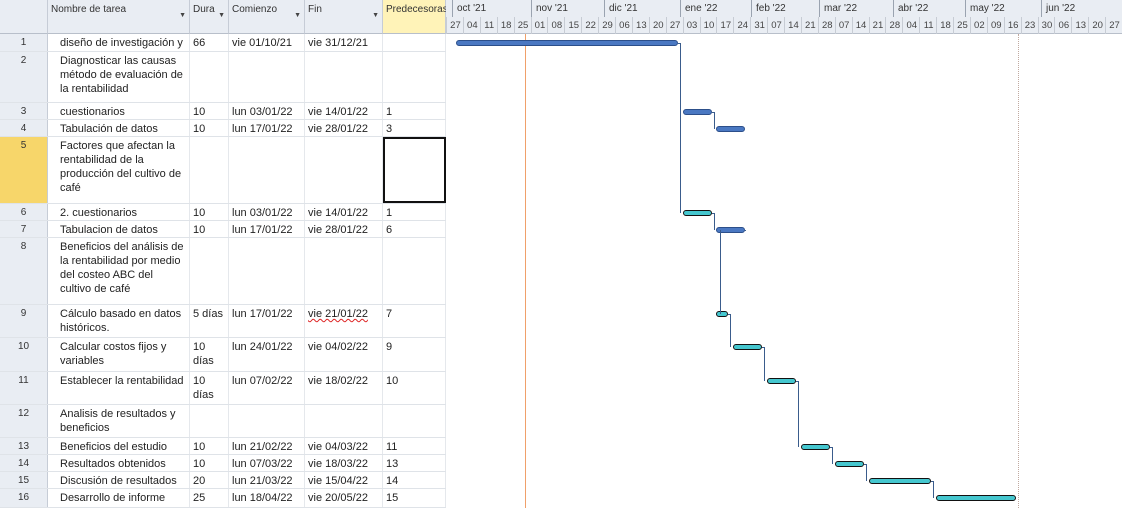 The image size is (1122, 508). I want to click on task-name-cell: Desarrollo de informe, so click(119, 498).